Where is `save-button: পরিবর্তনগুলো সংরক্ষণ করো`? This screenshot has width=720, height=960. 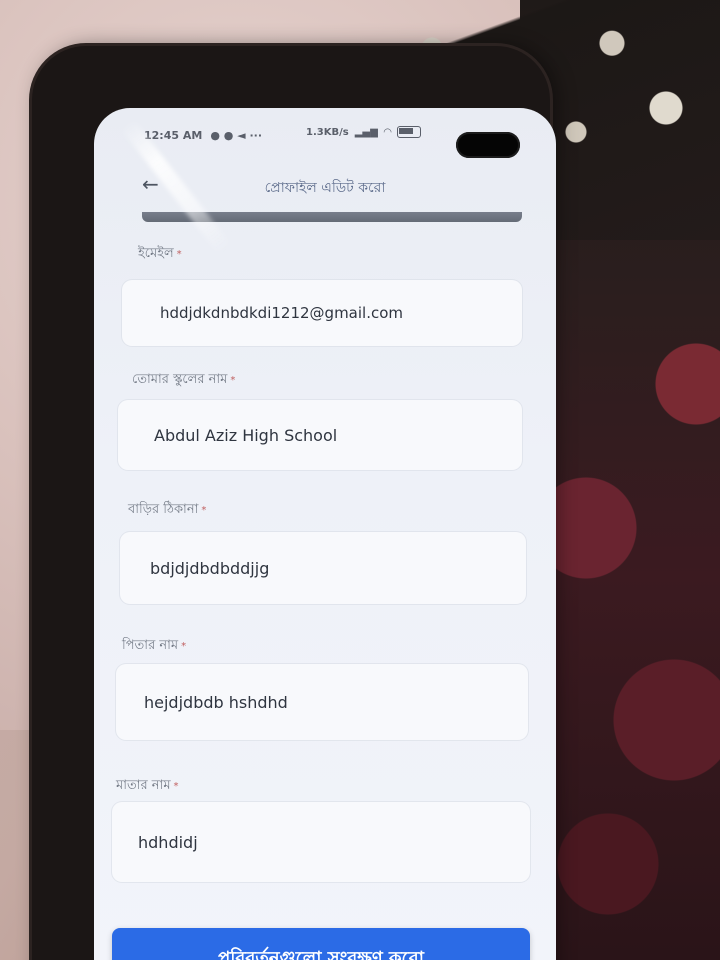 save-button: পরিবর্তনগুলো সংরক্ষণ করো is located at coordinates (321, 944).